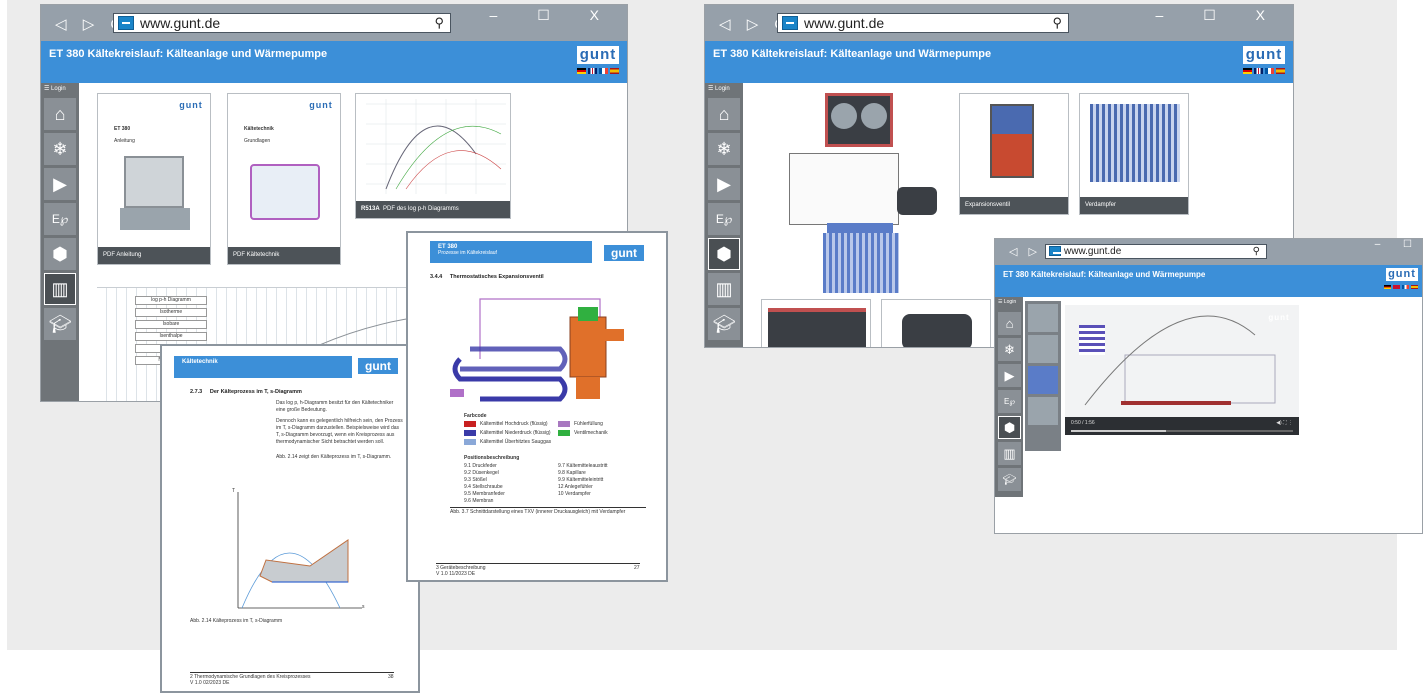 Image resolution: width=1423 pixels, height=693 pixels. I want to click on section-title: Der Kälteprozess im T, s-Diagramm, so click(255, 392).